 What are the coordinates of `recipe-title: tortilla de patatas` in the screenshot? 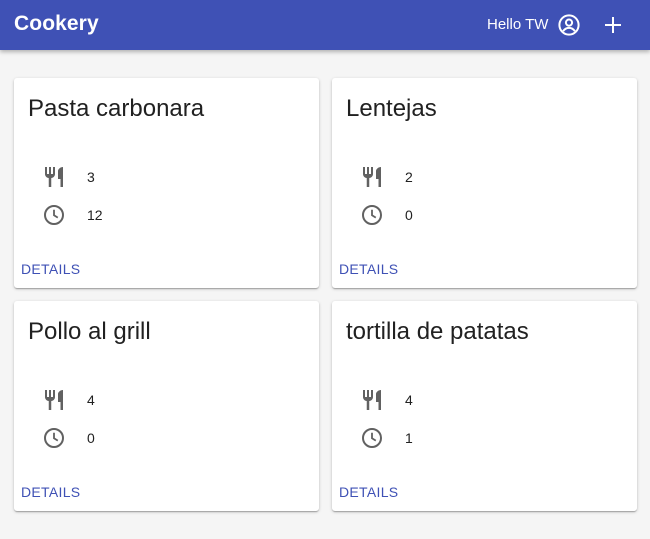 It's located at (437, 331).